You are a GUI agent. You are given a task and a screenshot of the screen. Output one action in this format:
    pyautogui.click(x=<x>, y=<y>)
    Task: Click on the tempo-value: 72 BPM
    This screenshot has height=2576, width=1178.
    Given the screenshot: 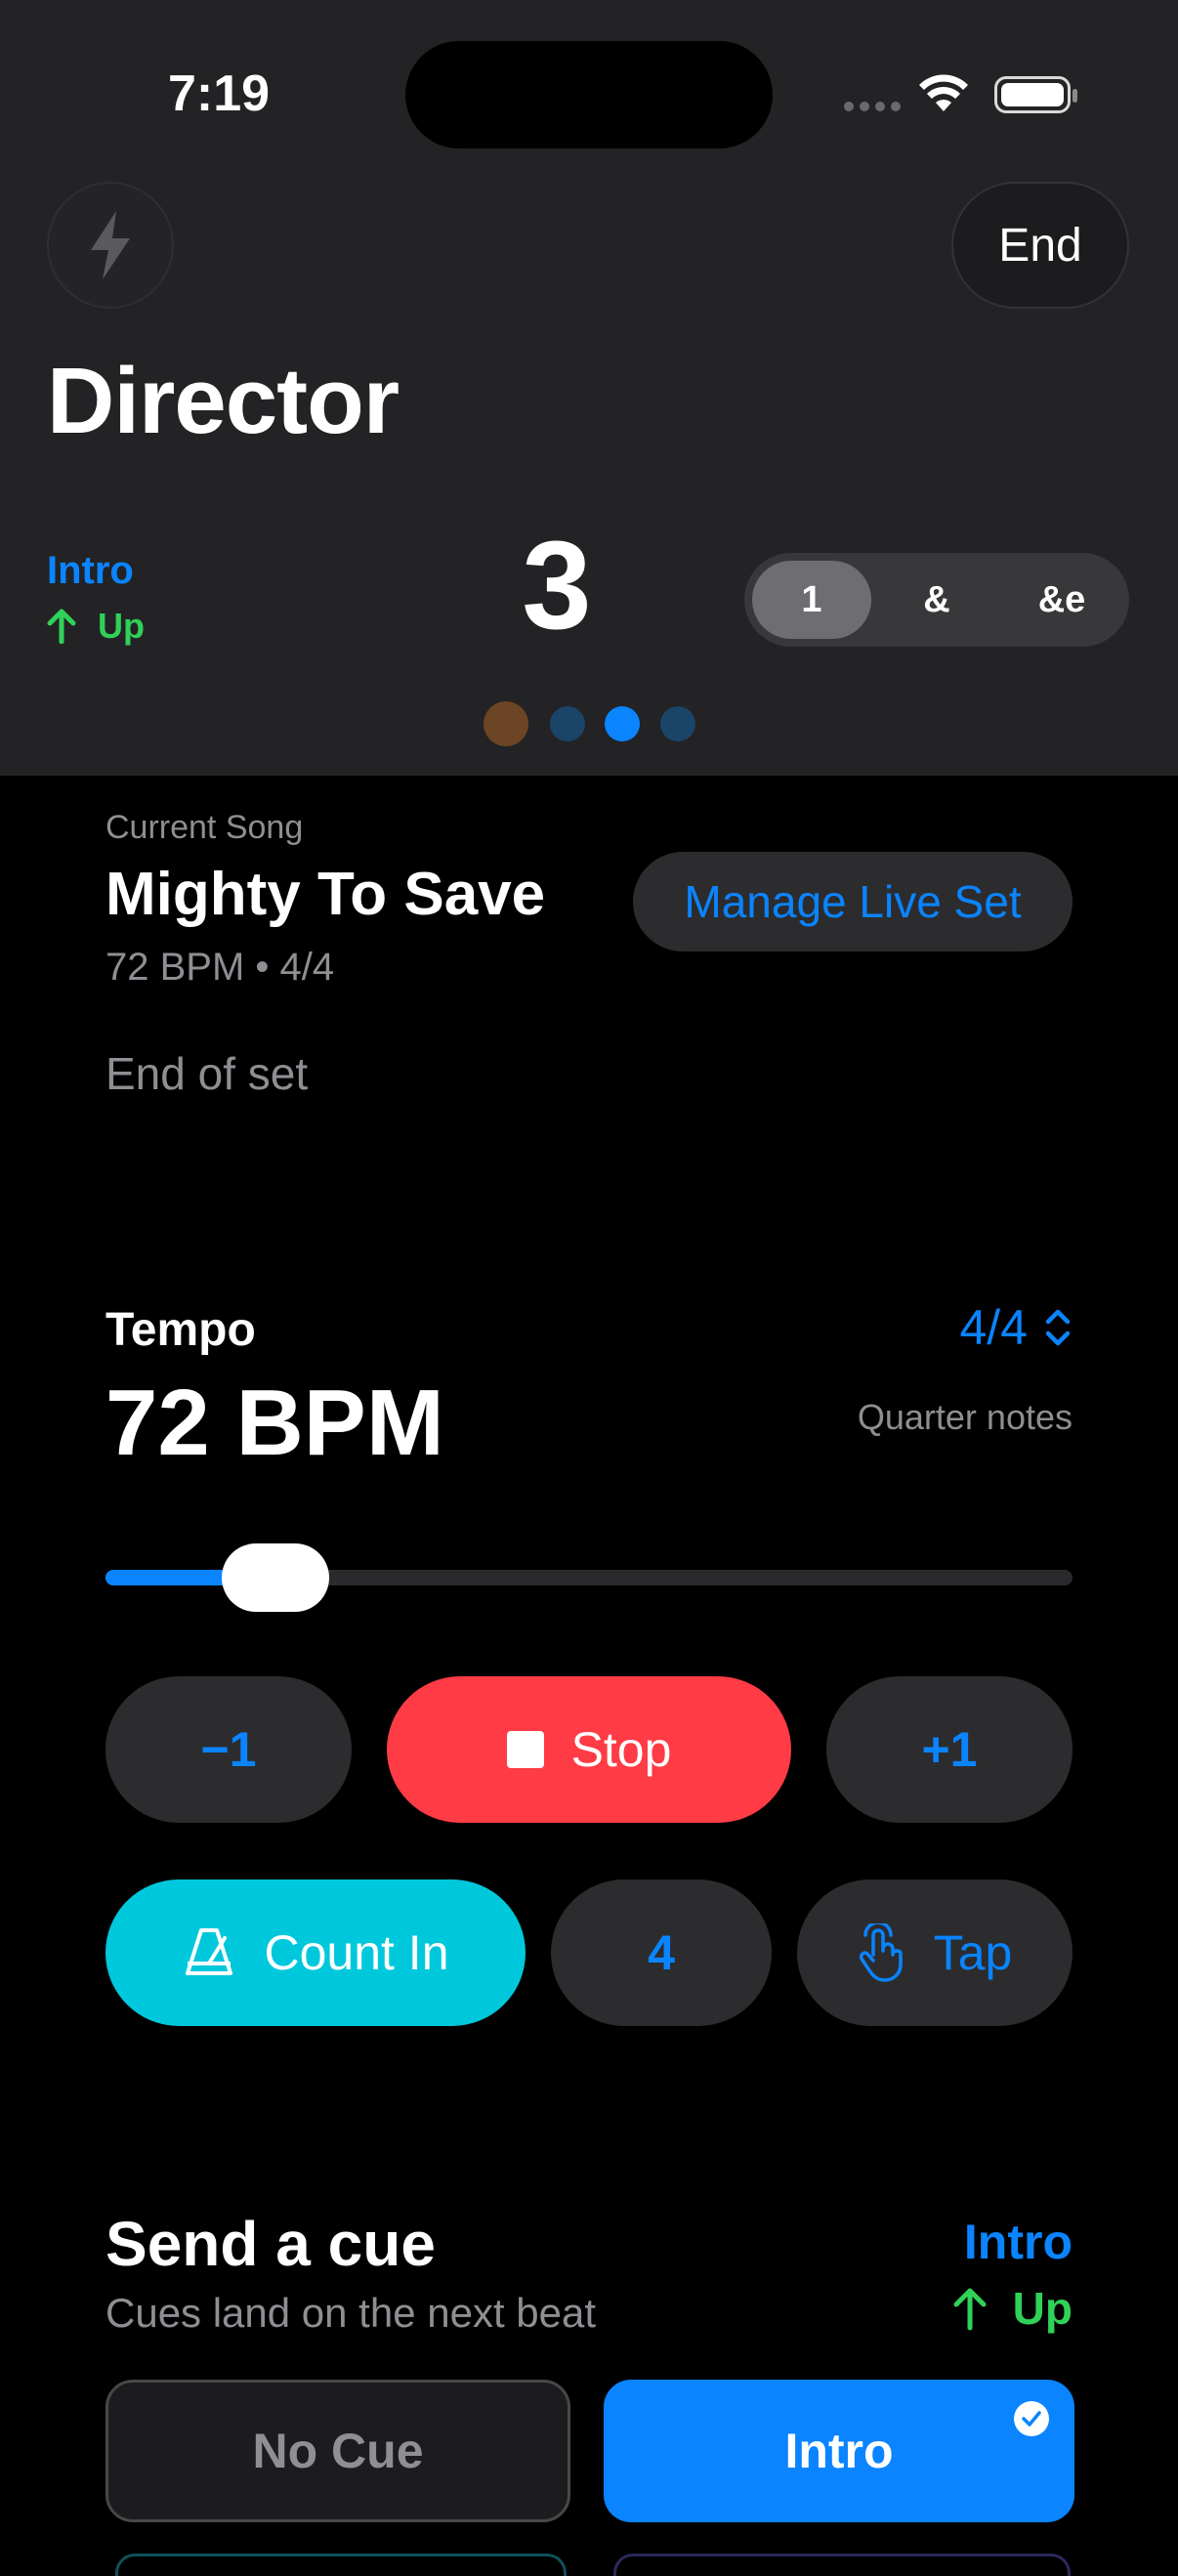 What is the action you would take?
    pyautogui.click(x=274, y=1423)
    